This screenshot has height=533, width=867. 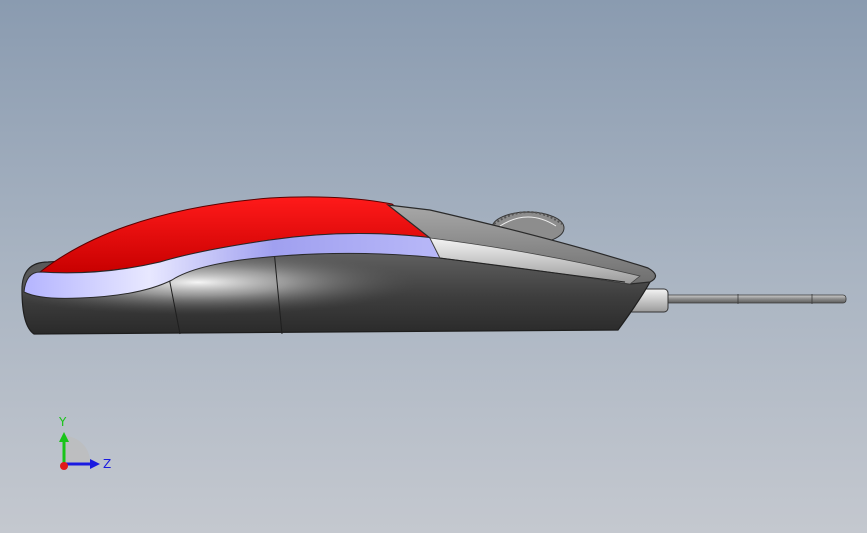 I want to click on z-axis-label: Z, so click(x=107, y=464).